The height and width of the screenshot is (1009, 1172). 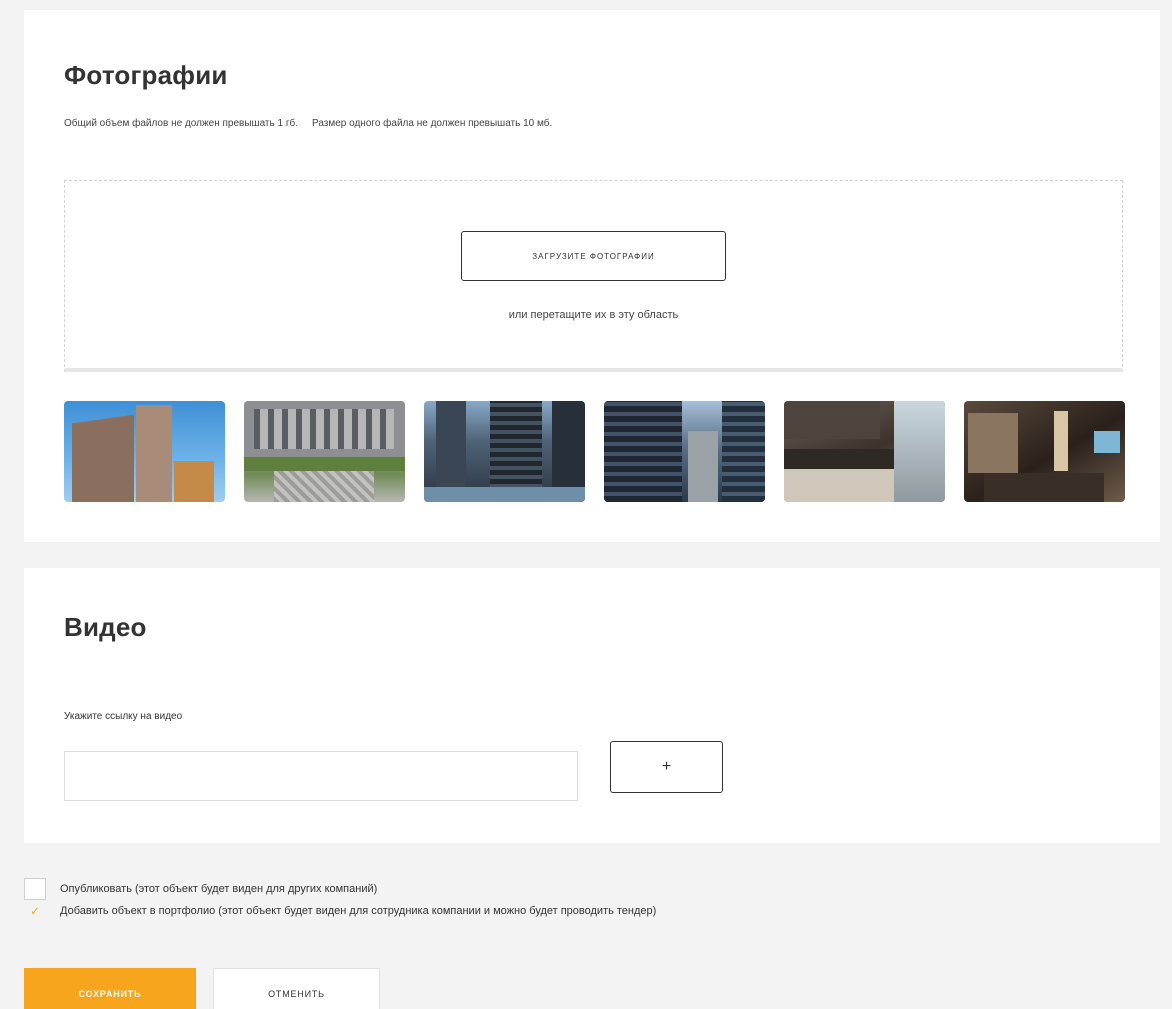 I want to click on upload-photos-button: ЗАГРУЗИТЕ ФОТОГРАФИИ, so click(x=593, y=256).